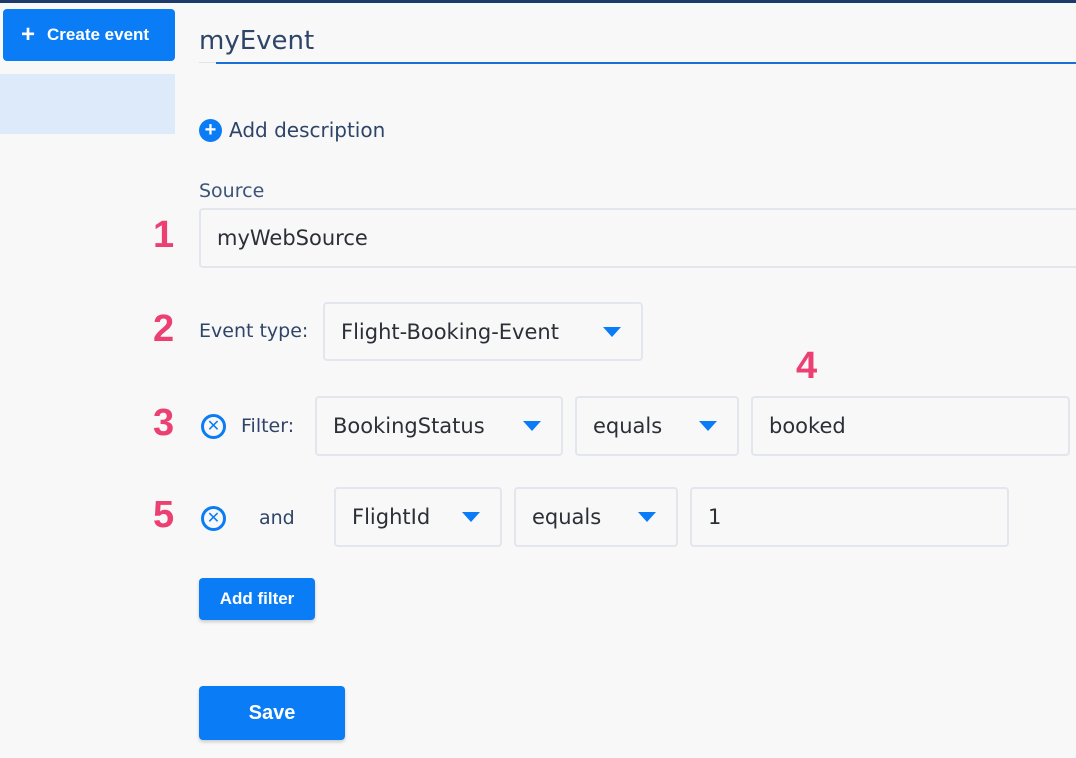 This screenshot has width=1076, height=758. What do you see at coordinates (637, 42) in the screenshot?
I see `event-title-input` at bounding box center [637, 42].